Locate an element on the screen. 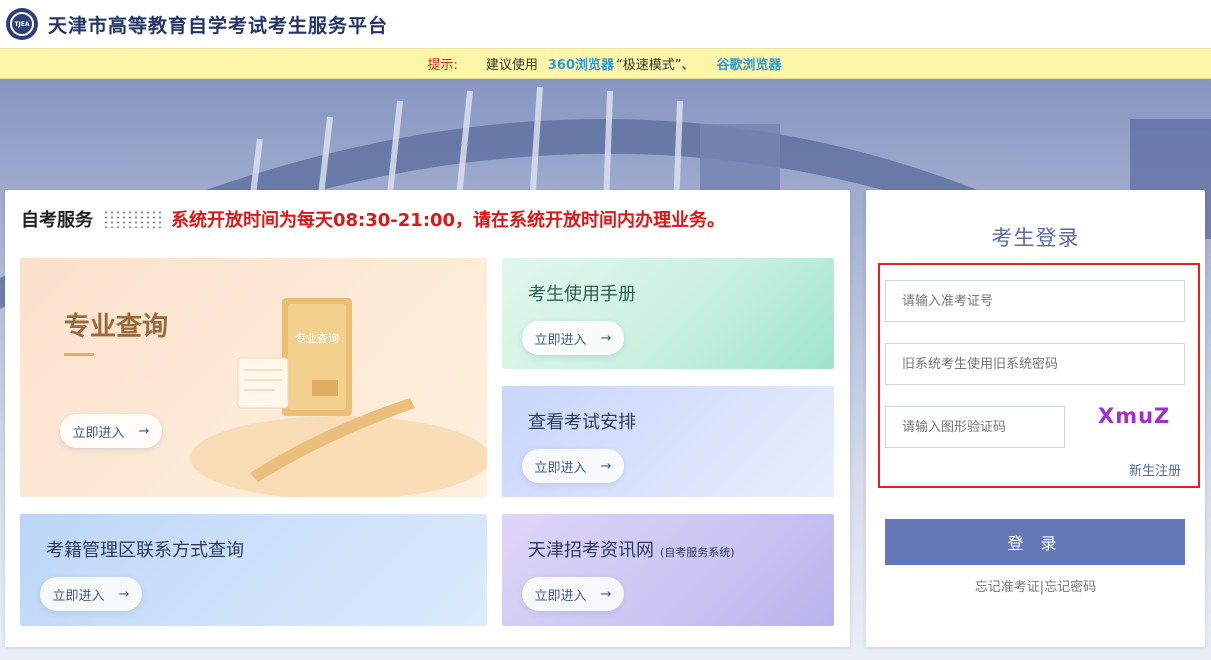 The image size is (1211, 660). card-user-manual: 考生使用手册 立即进入 → is located at coordinates (668, 313).